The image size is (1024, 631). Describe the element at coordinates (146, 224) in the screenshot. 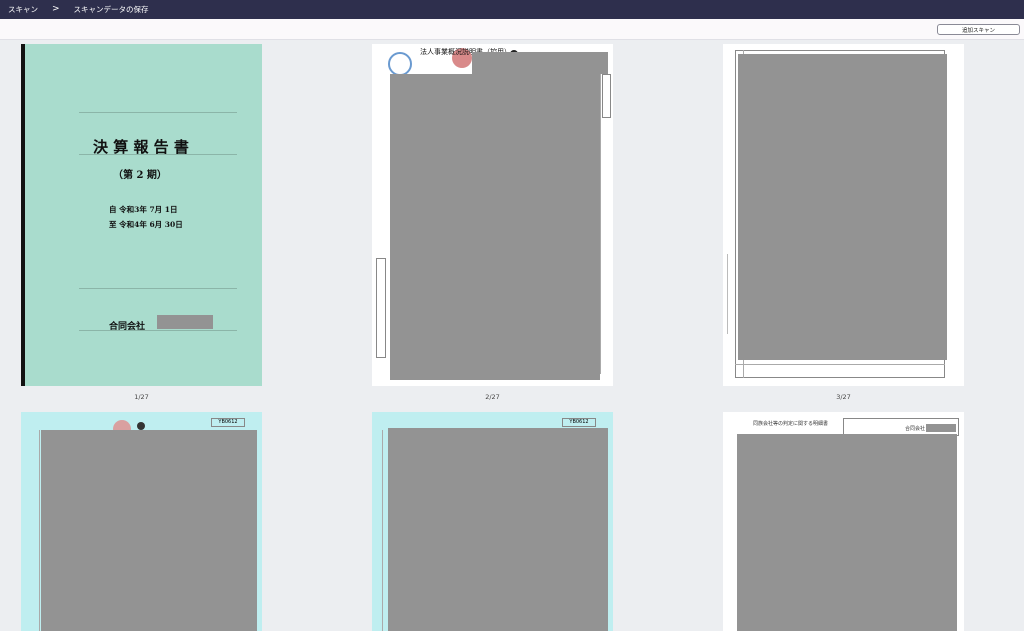

I see `period-to: 至 令和4年 6月 30日` at that location.